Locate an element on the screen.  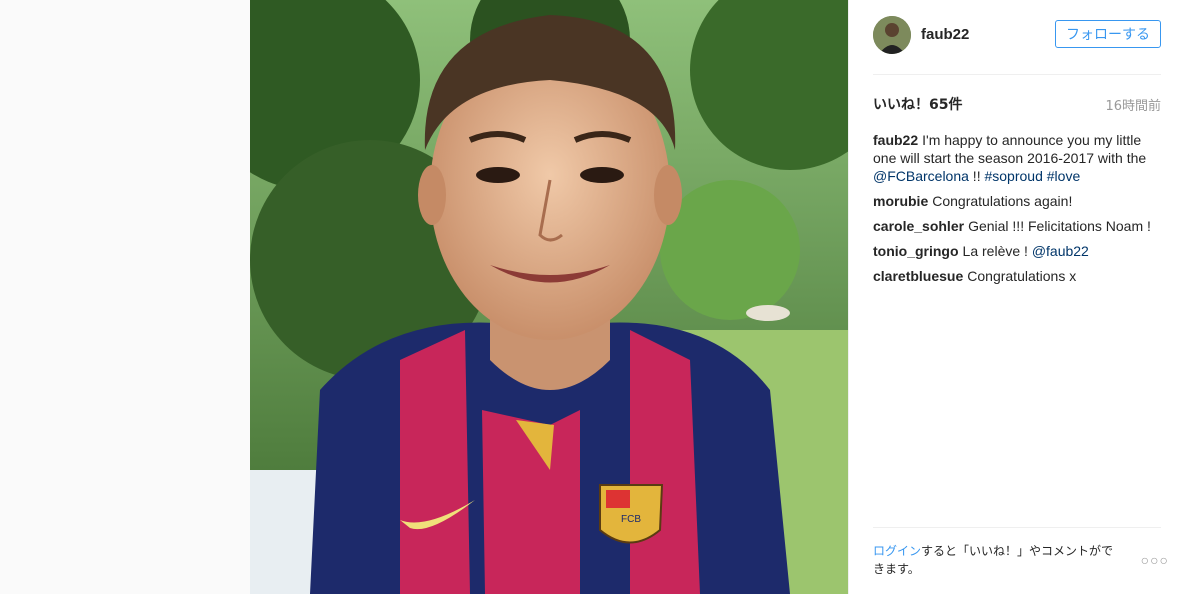
caption-mention: @FCBarcelona is located at coordinates (921, 176).